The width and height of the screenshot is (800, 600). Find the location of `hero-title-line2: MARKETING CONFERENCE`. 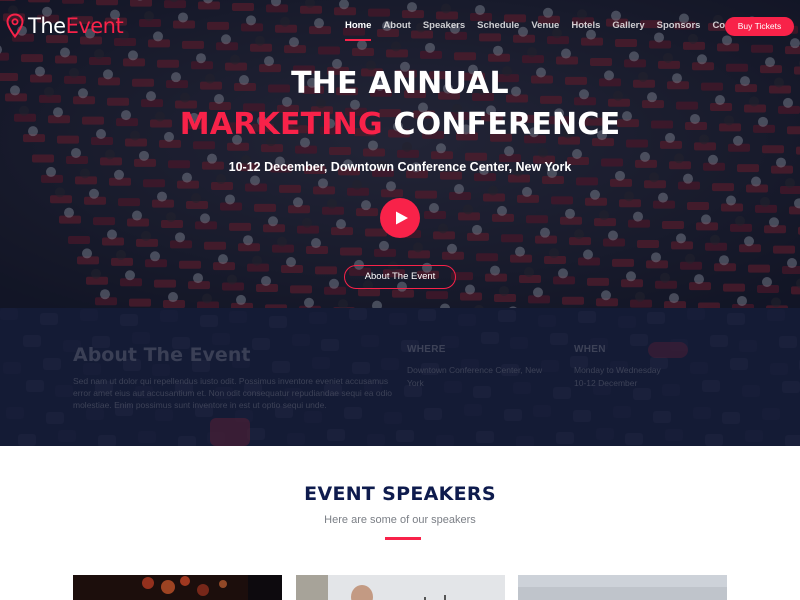

hero-title-line2: MARKETING CONFERENCE is located at coordinates (400, 124).